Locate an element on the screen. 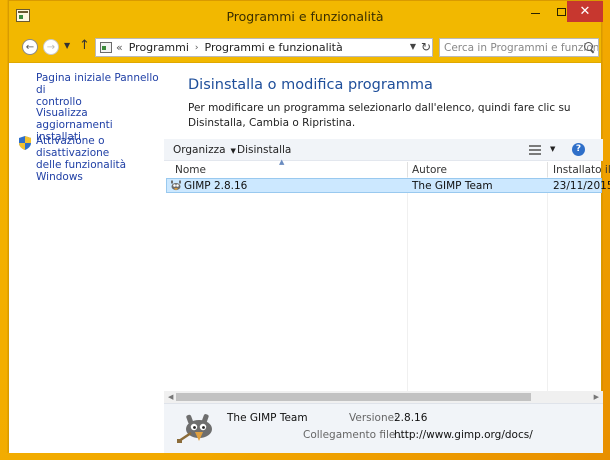  sort-ascending-icon: ▲ is located at coordinates (282, 162).